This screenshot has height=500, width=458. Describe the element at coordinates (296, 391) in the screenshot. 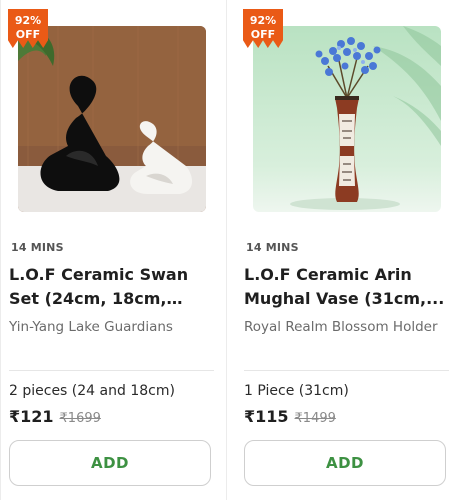

I see `product-quantity: 1 Piece (31cm)` at that location.